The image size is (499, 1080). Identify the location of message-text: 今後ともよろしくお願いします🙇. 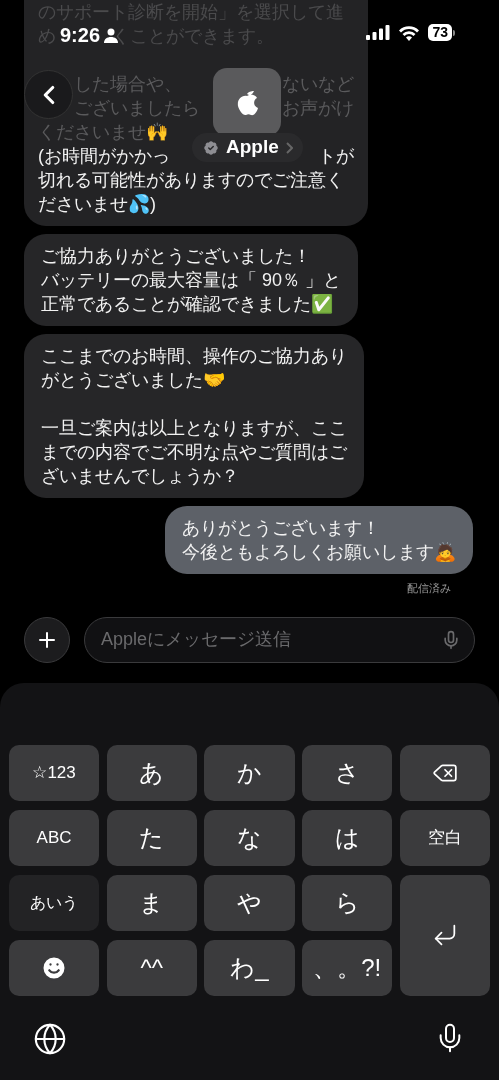
(319, 552).